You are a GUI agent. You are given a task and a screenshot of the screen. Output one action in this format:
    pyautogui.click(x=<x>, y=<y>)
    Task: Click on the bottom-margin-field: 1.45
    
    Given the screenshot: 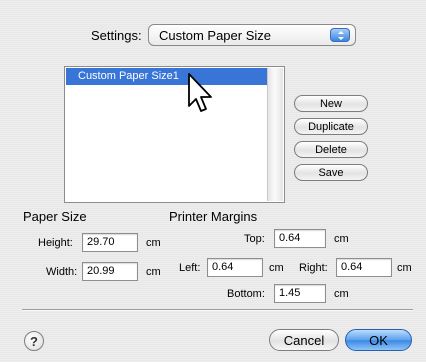 What is the action you would take?
    pyautogui.click(x=300, y=293)
    